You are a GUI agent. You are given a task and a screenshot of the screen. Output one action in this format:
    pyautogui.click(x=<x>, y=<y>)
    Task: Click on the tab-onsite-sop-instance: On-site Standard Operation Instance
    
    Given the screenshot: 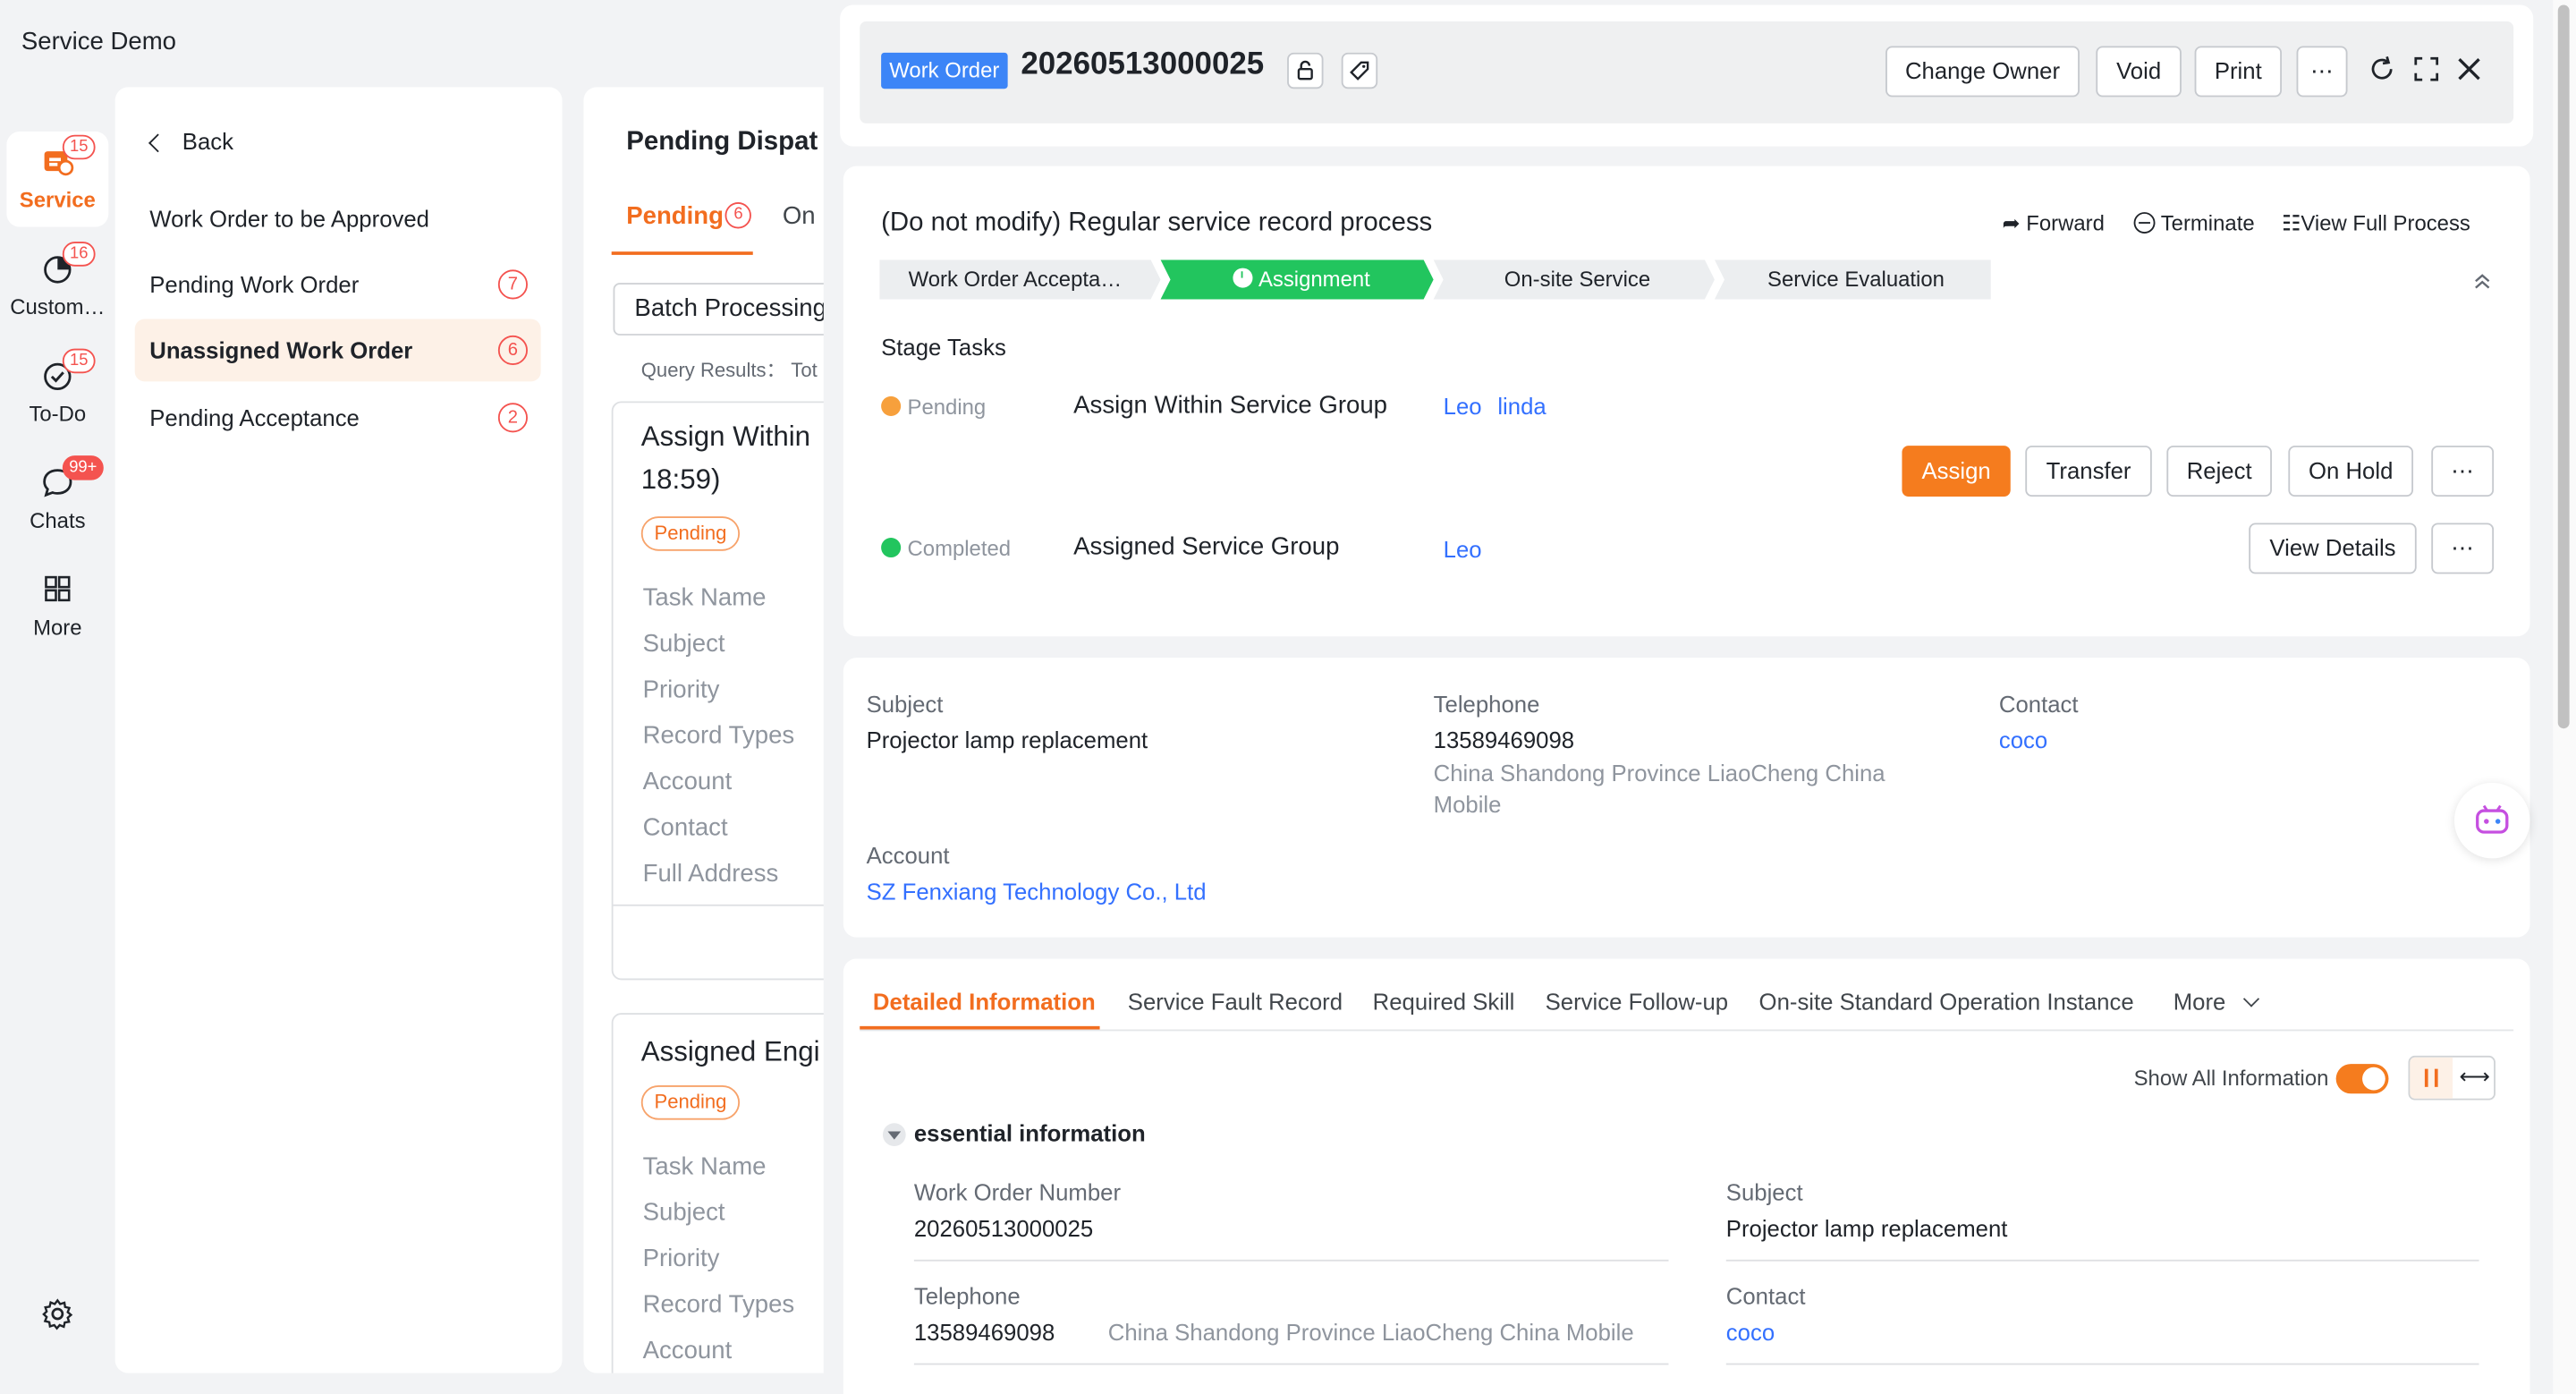 What is the action you would take?
    pyautogui.click(x=1946, y=1002)
    